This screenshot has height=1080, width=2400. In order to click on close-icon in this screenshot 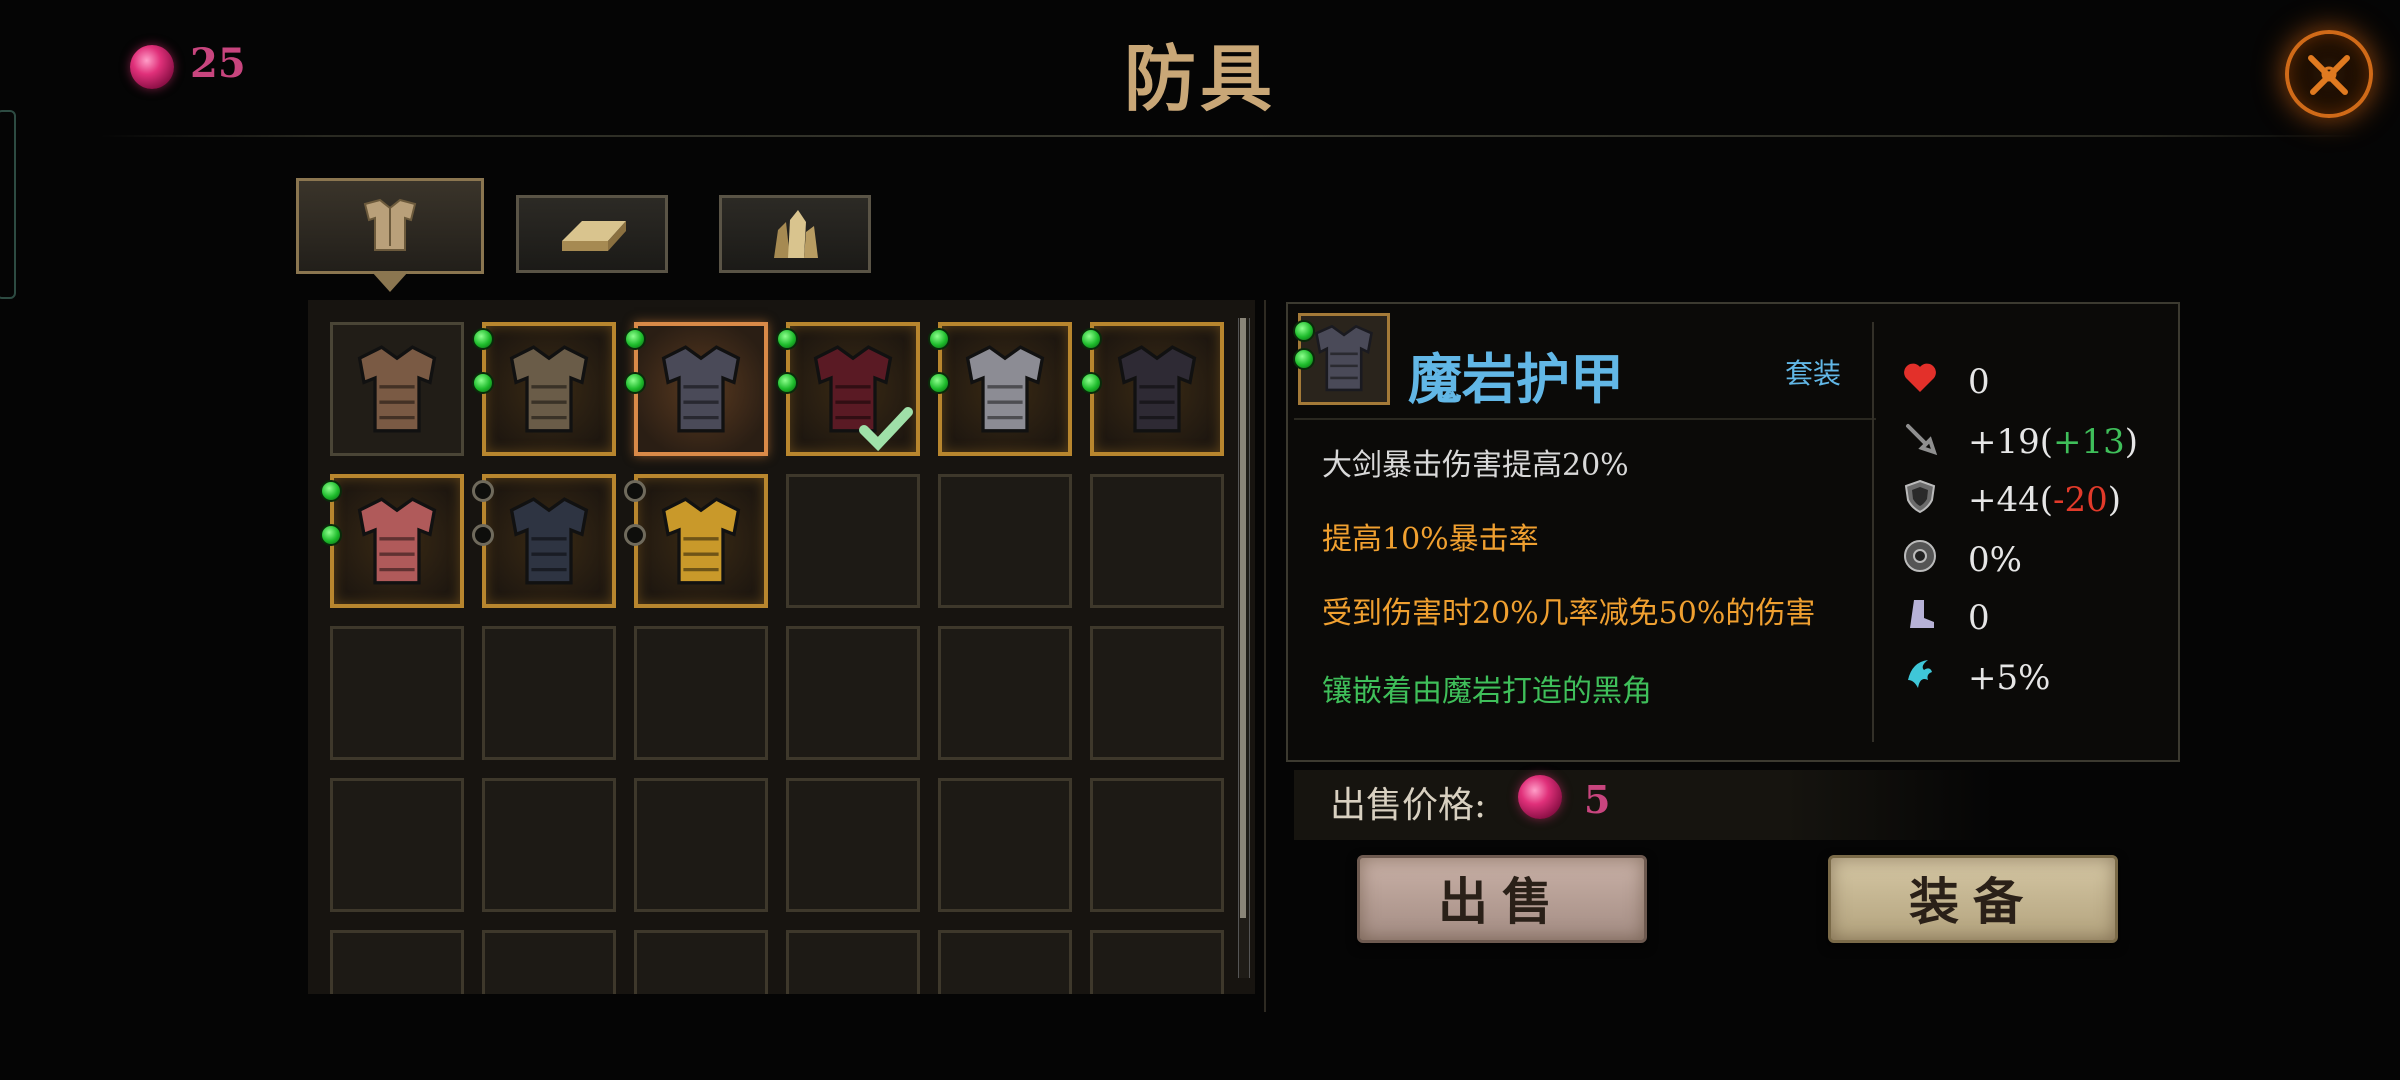, I will do `click(2329, 75)`.